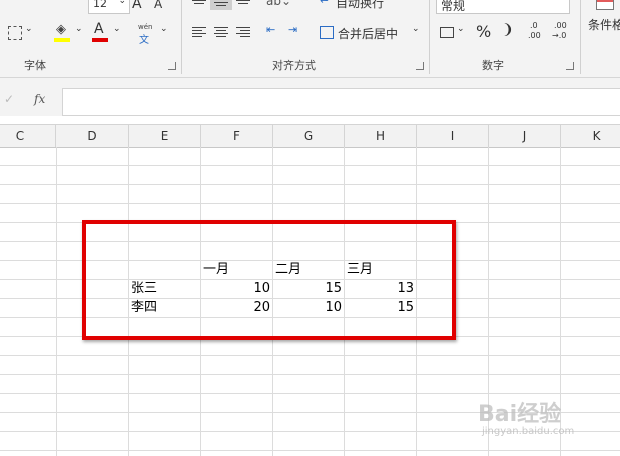 This screenshot has height=456, width=620. What do you see at coordinates (100, 5) in the screenshot?
I see `font-size-value: 12` at bounding box center [100, 5].